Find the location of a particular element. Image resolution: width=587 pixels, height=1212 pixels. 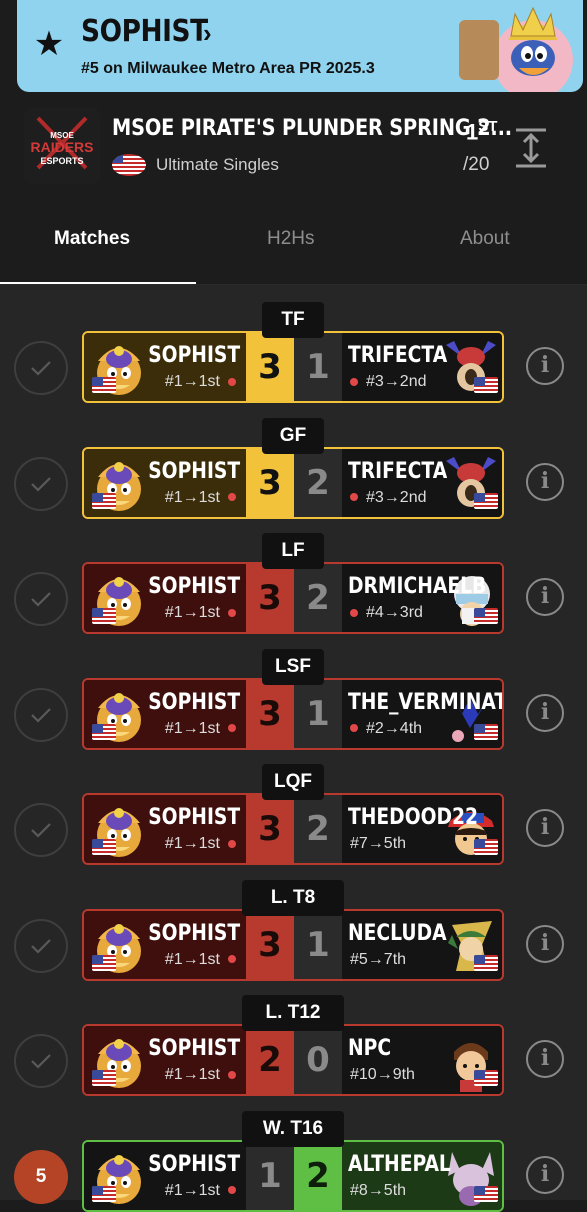

player-right: ALTHEPAL #8→5th is located at coordinates (422, 1175).